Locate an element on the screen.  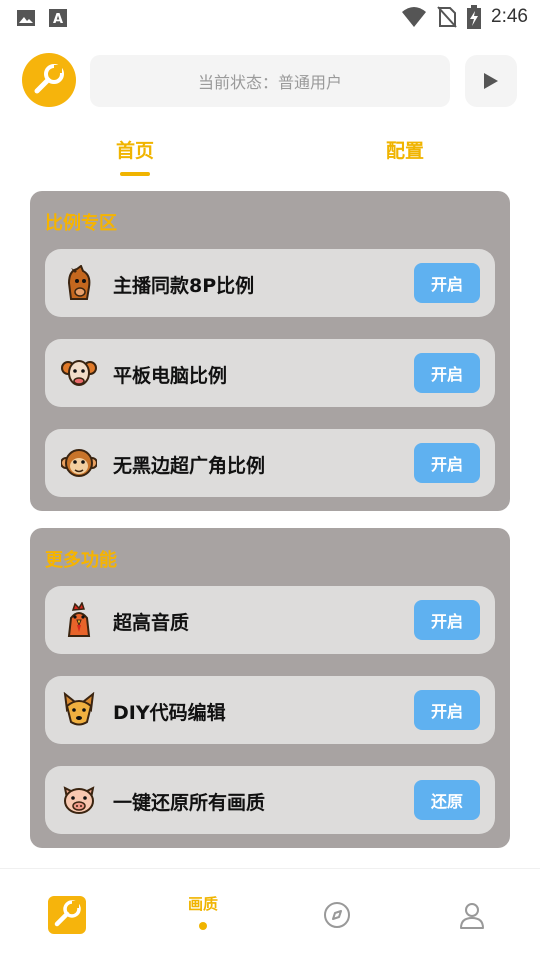
tab-active-indicator is located at coordinates (135, 174).